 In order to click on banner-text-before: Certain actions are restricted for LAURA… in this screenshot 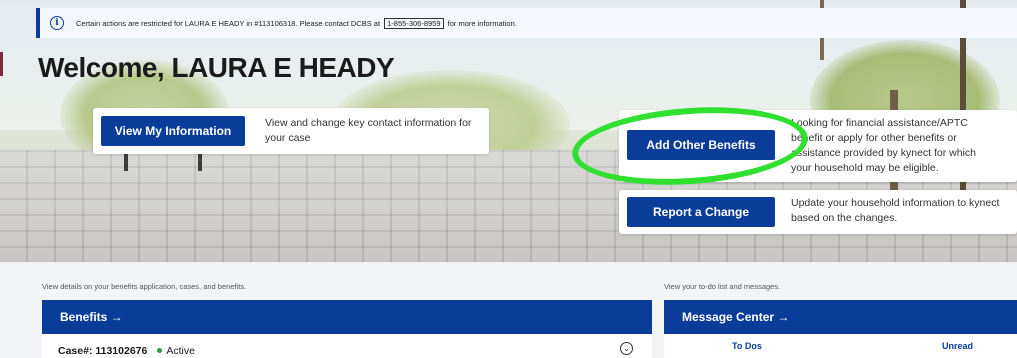, I will do `click(228, 23)`.